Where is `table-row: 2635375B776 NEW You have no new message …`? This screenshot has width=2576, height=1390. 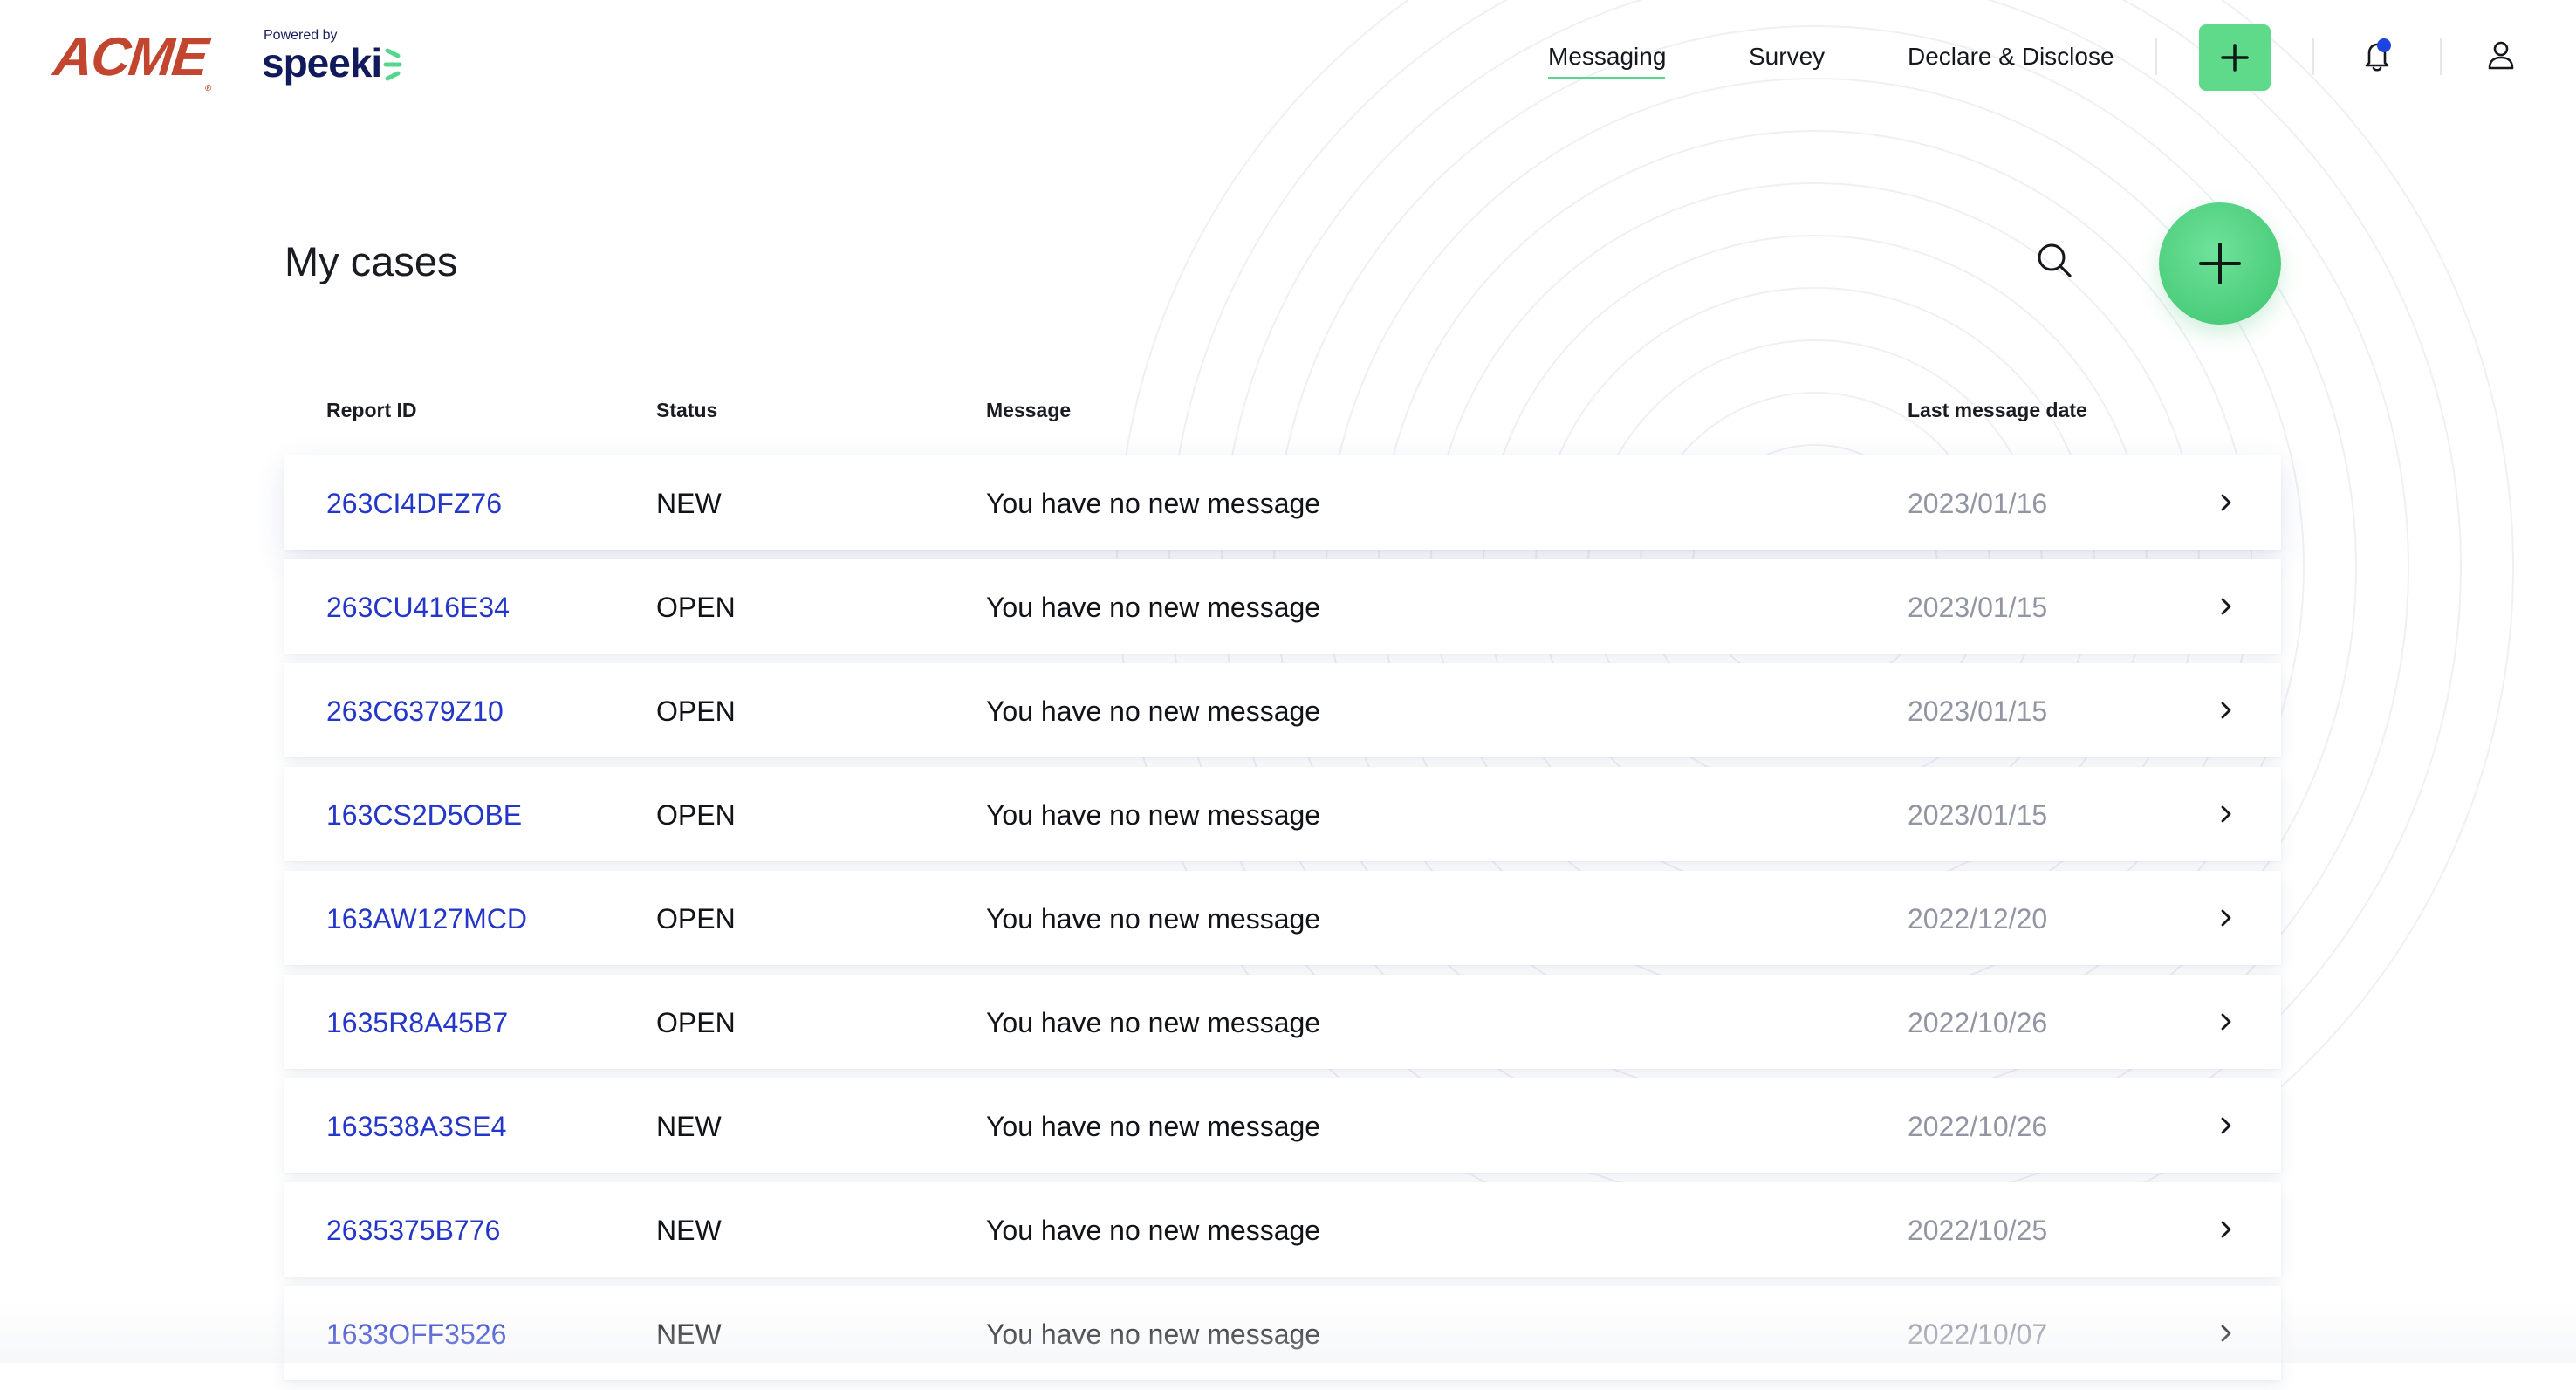
table-row: 2635375B776 NEW You have no new message … is located at coordinates (1283, 1229).